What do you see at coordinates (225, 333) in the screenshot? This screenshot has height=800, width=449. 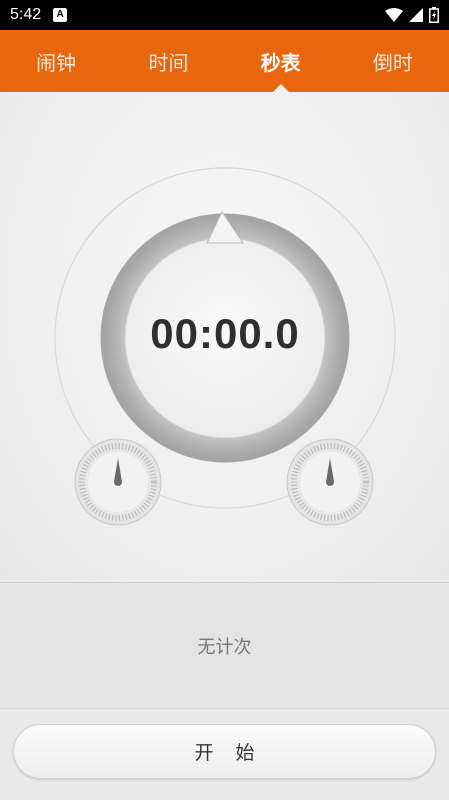 I see `elapsed-time-readout: 00:00.0` at bounding box center [225, 333].